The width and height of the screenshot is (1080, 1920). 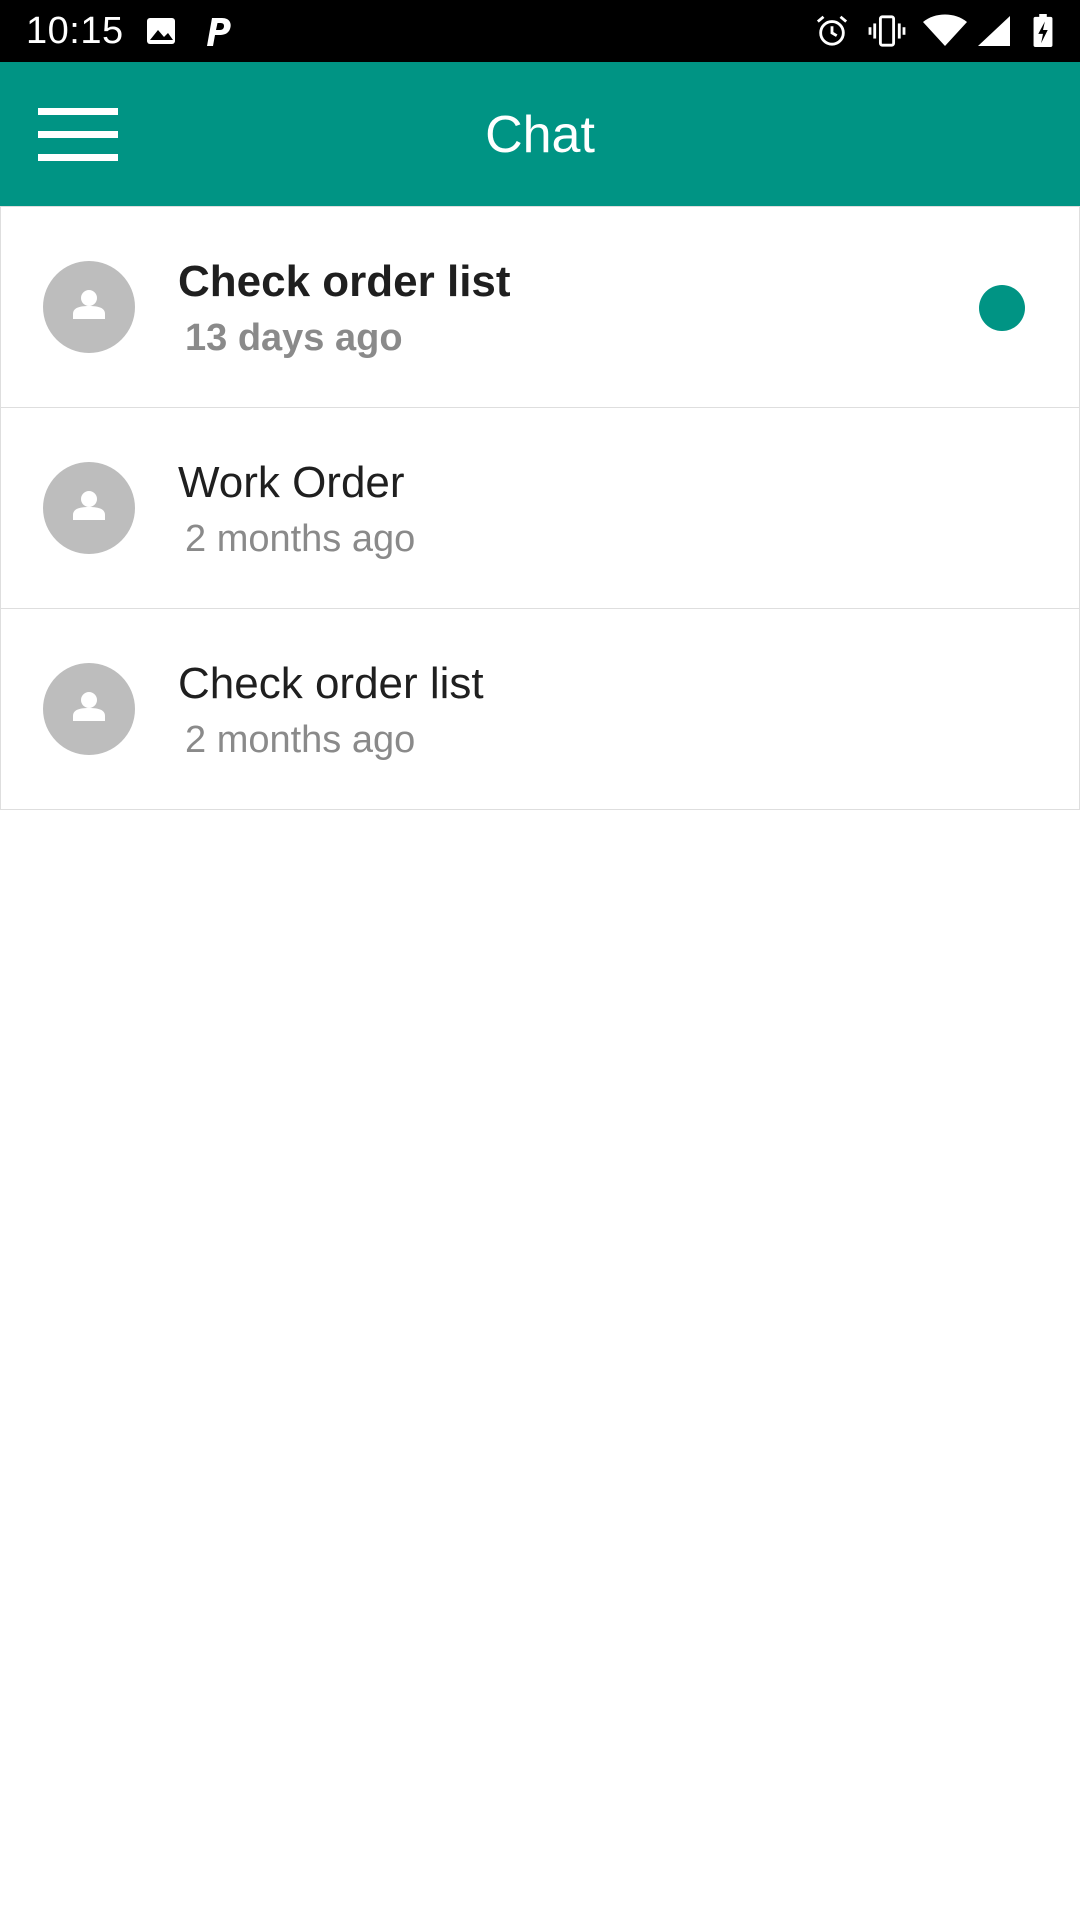 I want to click on image-icon, so click(x=161, y=31).